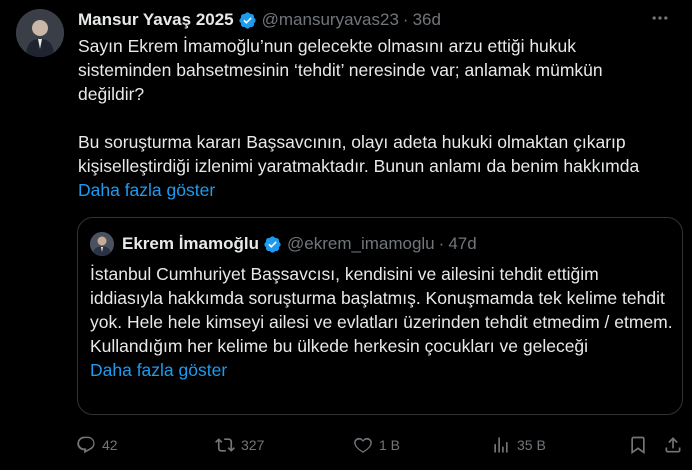 This screenshot has width=692, height=470. I want to click on like-icon, so click(363, 445).